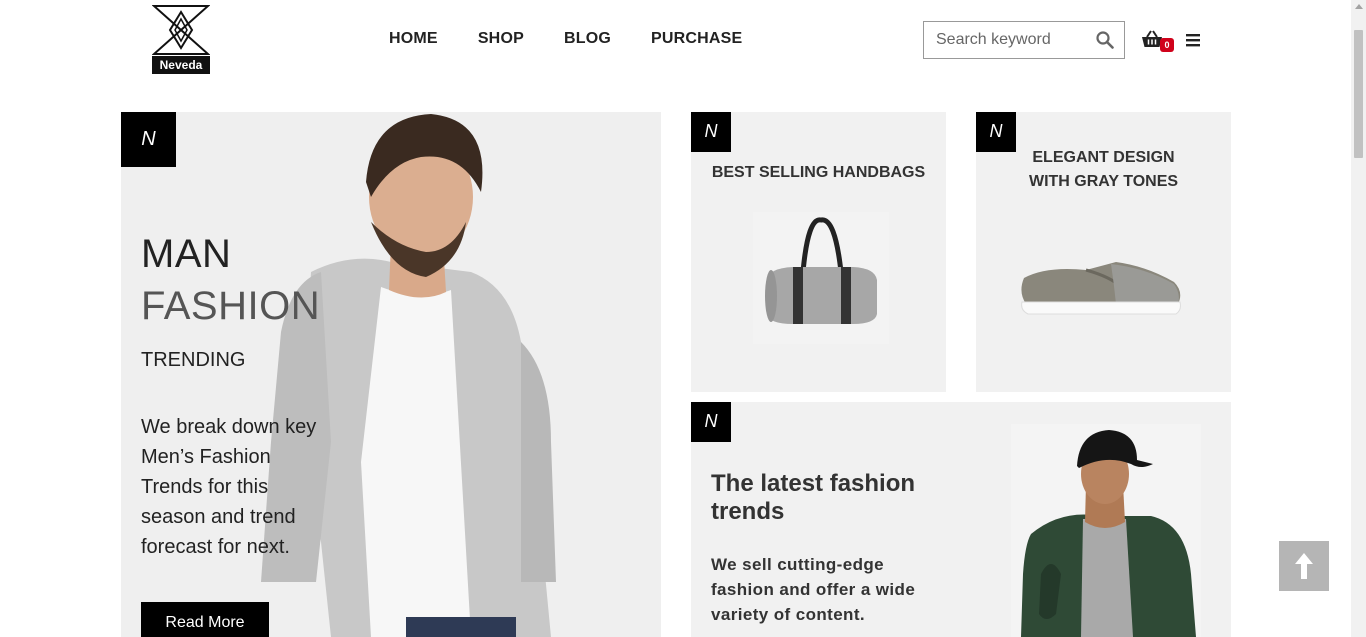 This screenshot has width=1366, height=637. Describe the element at coordinates (181, 65) in the screenshot. I see `brand-name: Neveda` at that location.